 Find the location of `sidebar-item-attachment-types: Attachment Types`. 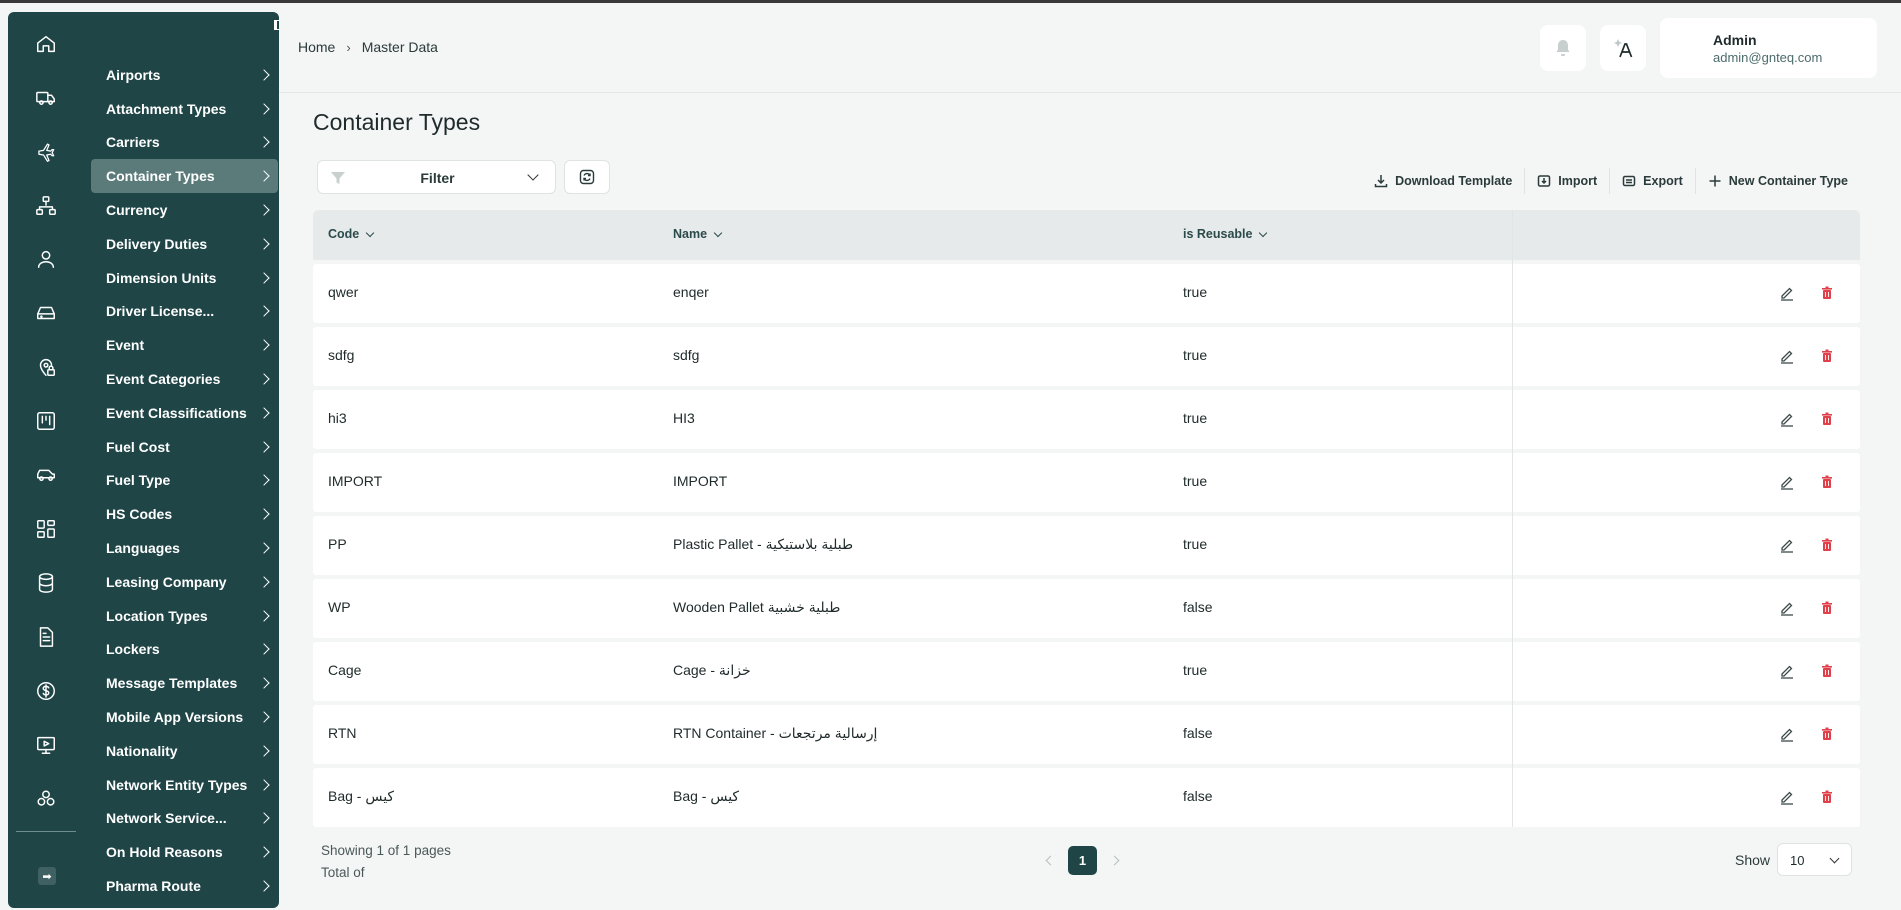

sidebar-item-attachment-types: Attachment Types is located at coordinates (184, 109).